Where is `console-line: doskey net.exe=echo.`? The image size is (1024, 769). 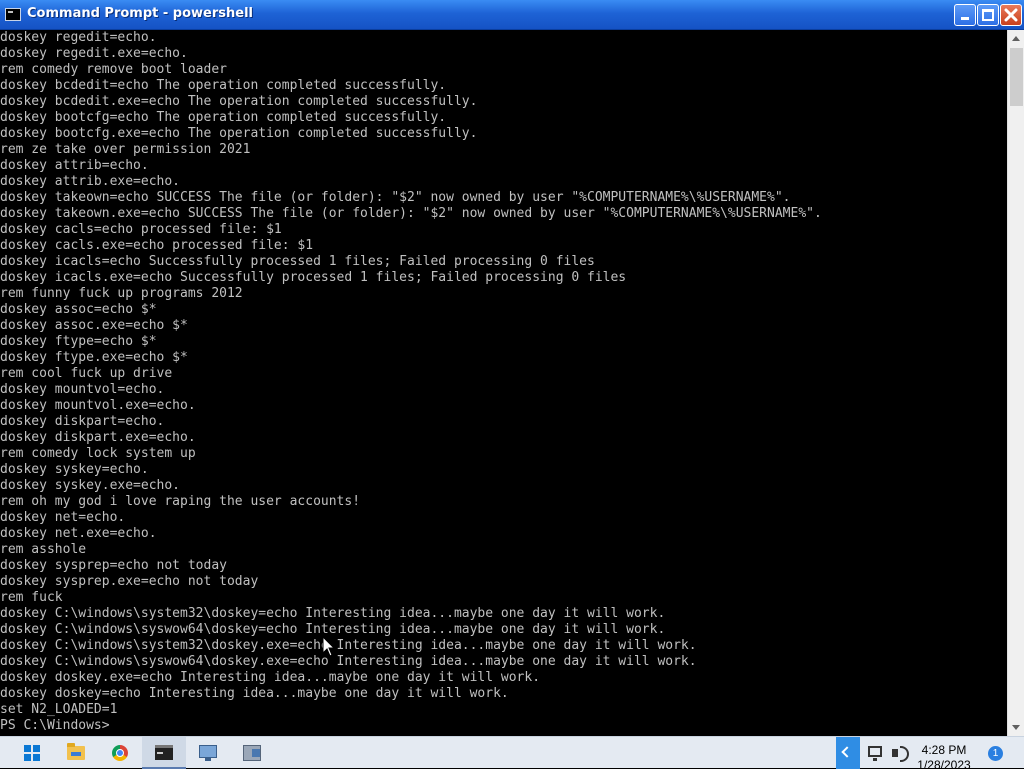
console-line: doskey net.exe=echo. is located at coordinates (78, 533).